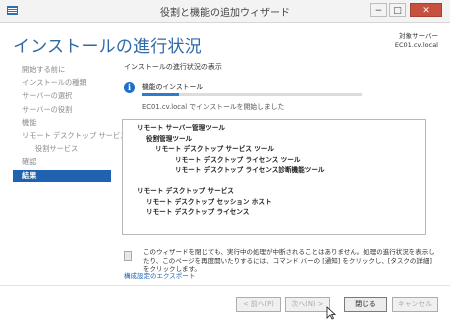  Describe the element at coordinates (250, 170) in the screenshot. I see `feature-item: リモート デスクトップ ライセンス診断機能ツール` at that location.